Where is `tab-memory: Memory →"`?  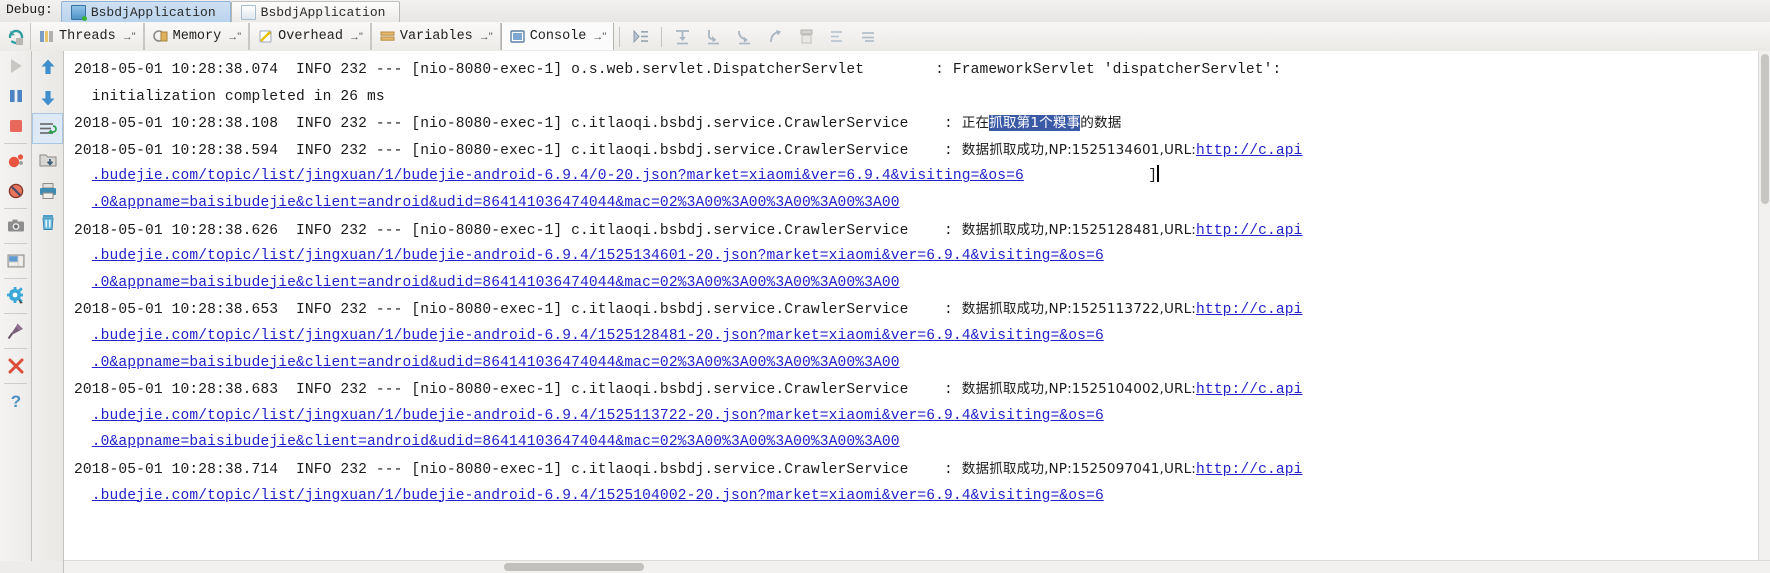
tab-memory: Memory →" is located at coordinates (196, 36).